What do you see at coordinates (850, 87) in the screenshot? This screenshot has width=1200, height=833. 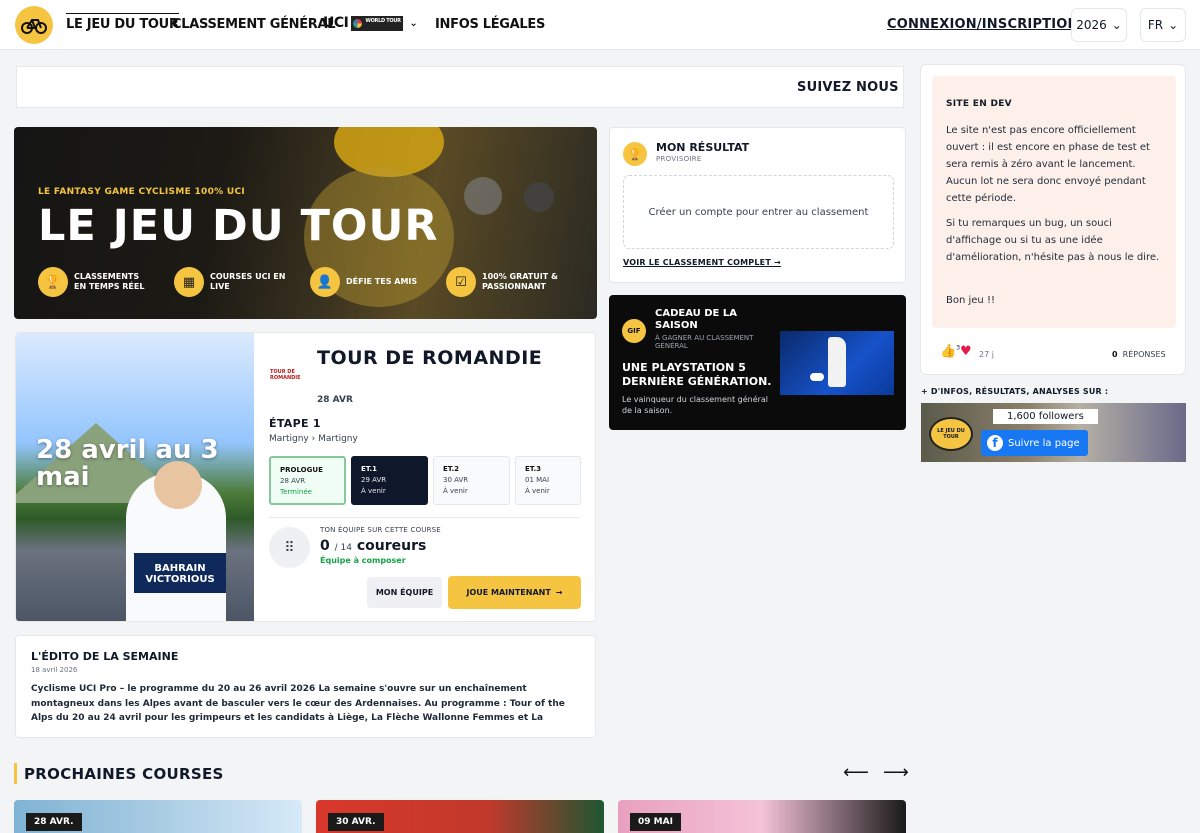 I see `ticker-text: SUIVEZ NOUS SI` at bounding box center [850, 87].